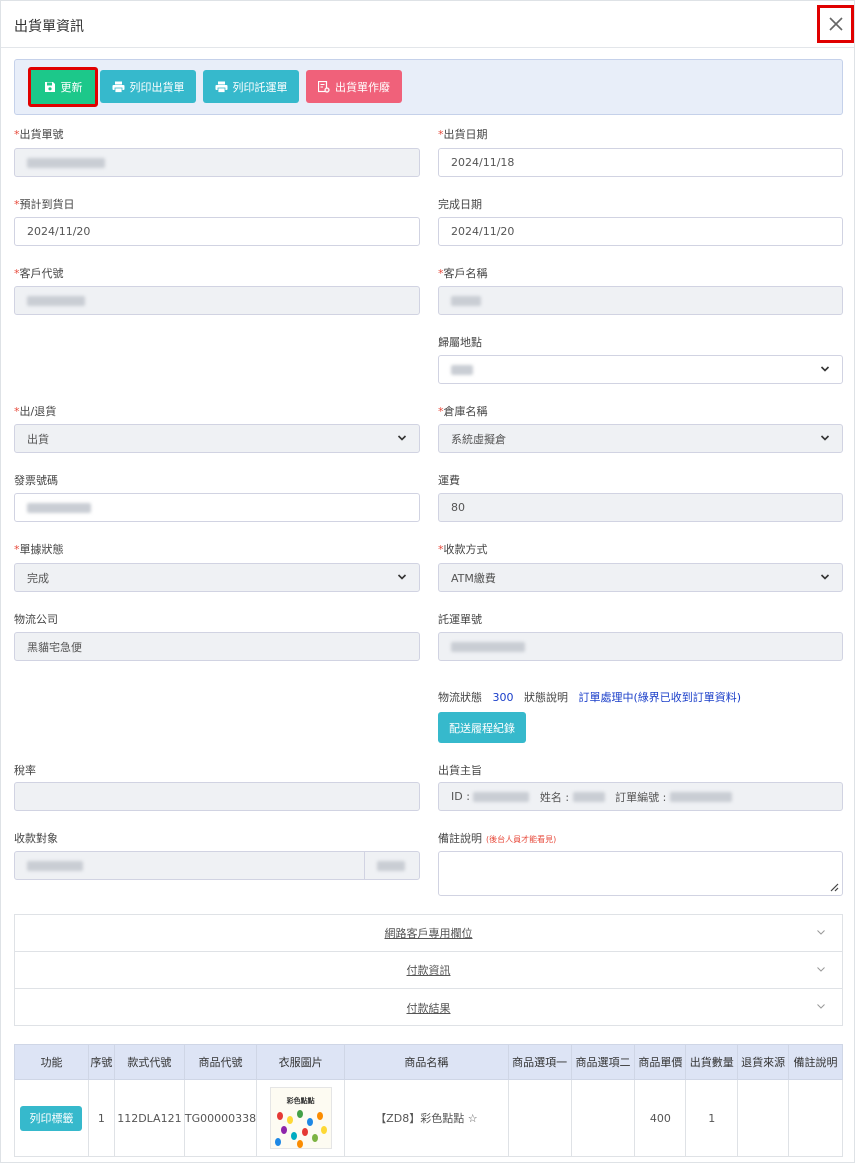 This screenshot has width=855, height=1163. I want to click on finish-date-label: 完成日期, so click(460, 204).